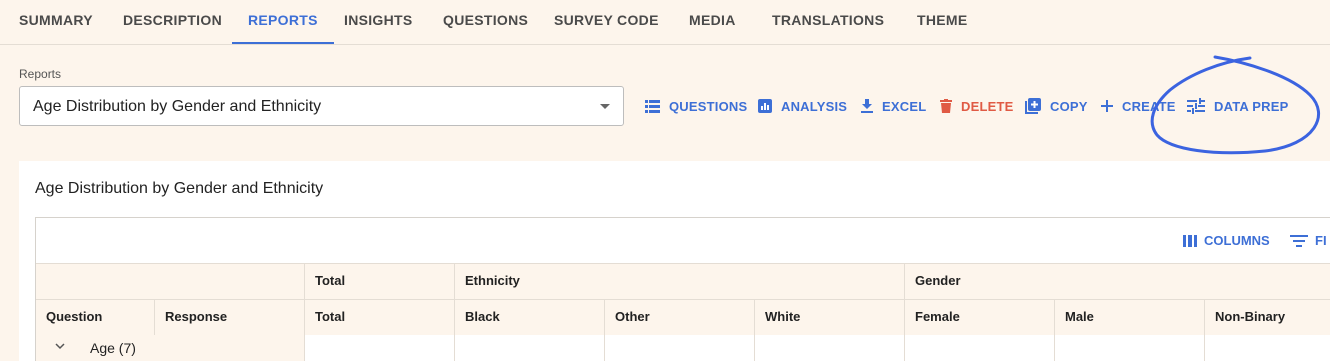 This screenshot has height=361, width=1330. I want to click on tab-summary: SUMMARY, so click(56, 22).